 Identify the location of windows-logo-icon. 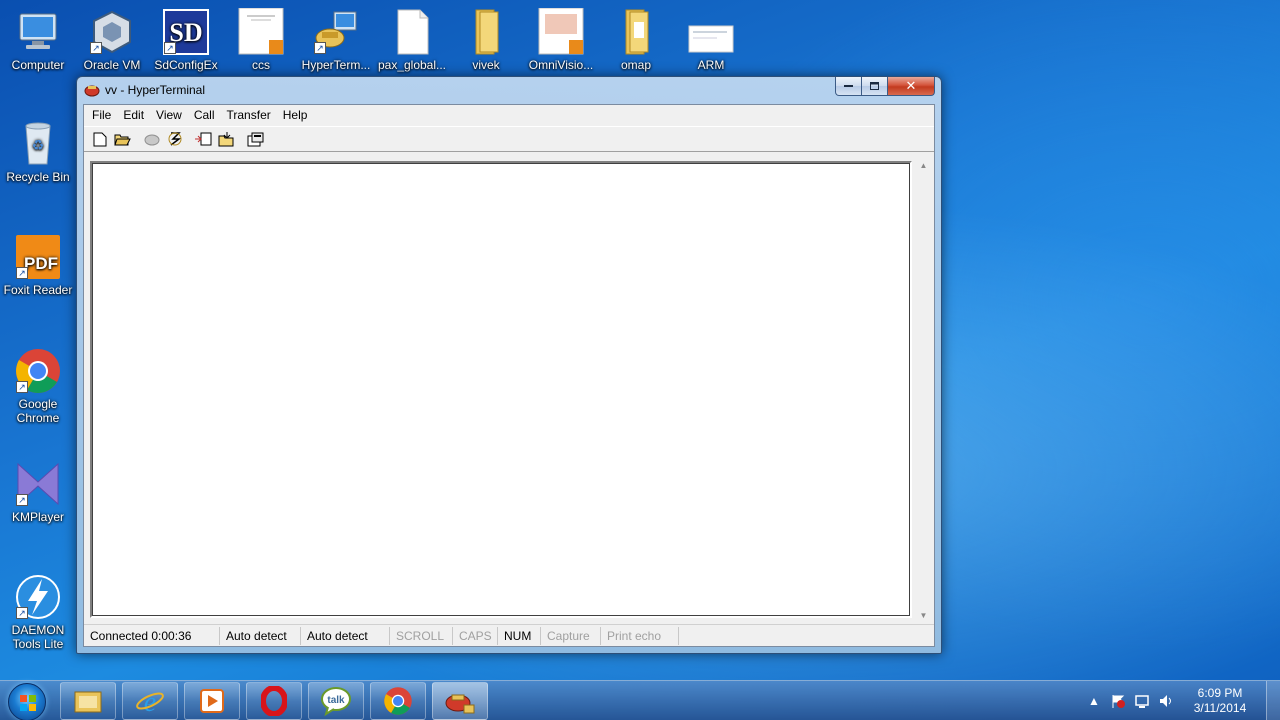
(28, 703).